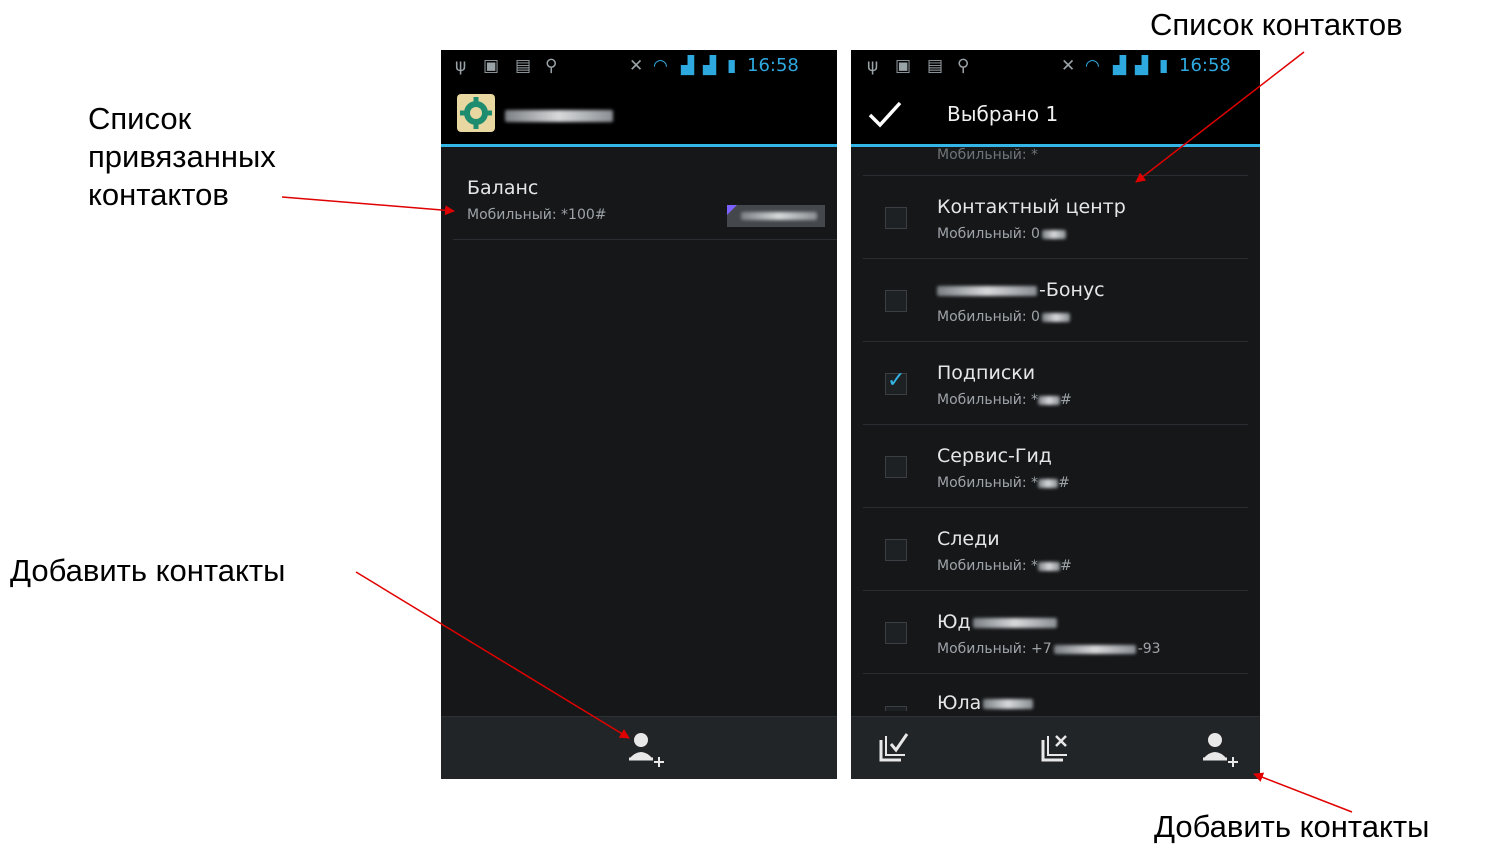 Image resolution: width=1488 pixels, height=846 pixels. What do you see at coordinates (968, 539) in the screenshot?
I see `contact-name: Следи` at bounding box center [968, 539].